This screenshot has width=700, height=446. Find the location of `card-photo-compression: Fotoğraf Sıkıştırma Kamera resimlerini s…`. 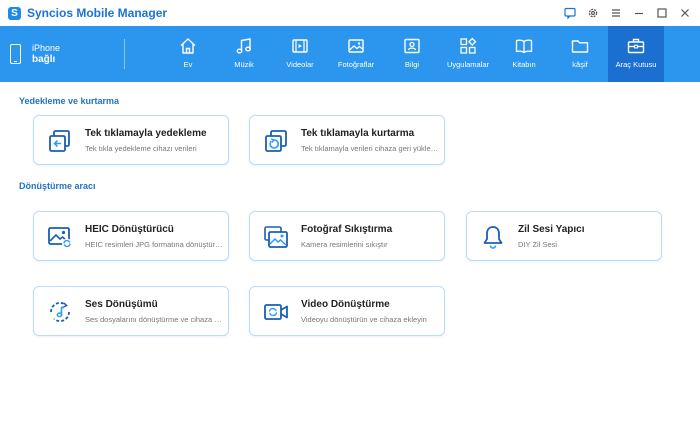

card-photo-compression: Fotoğraf Sıkıştırma Kamera resimlerini s… is located at coordinates (347, 236).